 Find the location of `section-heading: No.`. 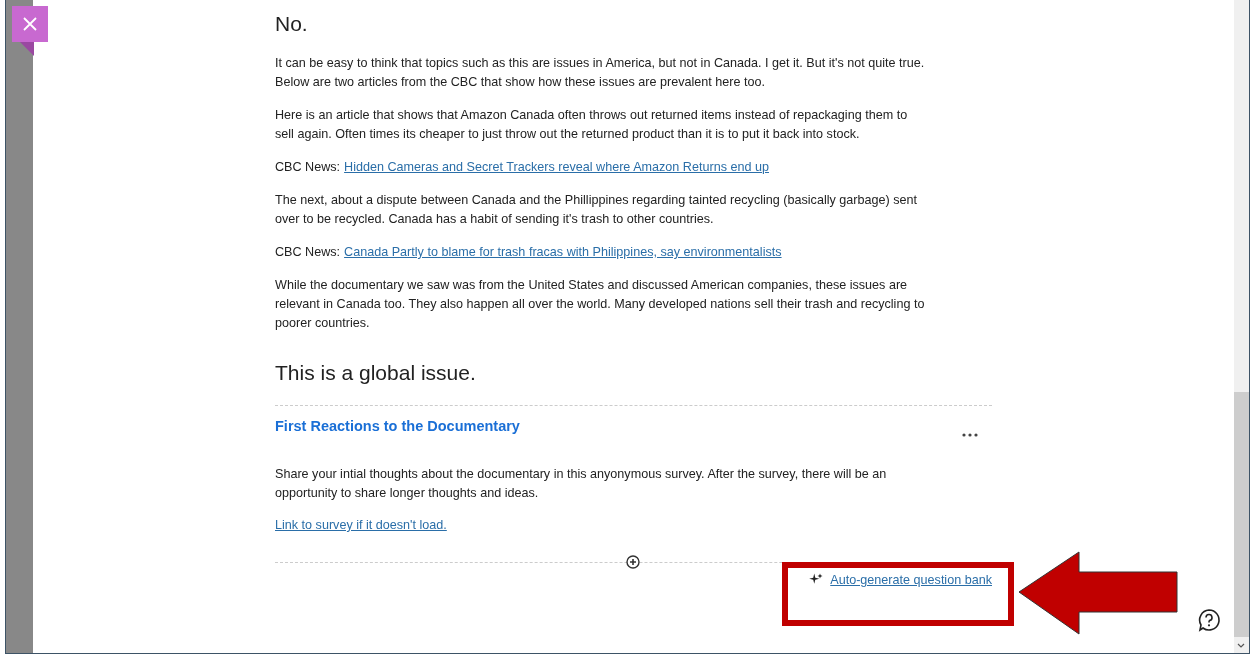

section-heading: No. is located at coordinates (292, 24).